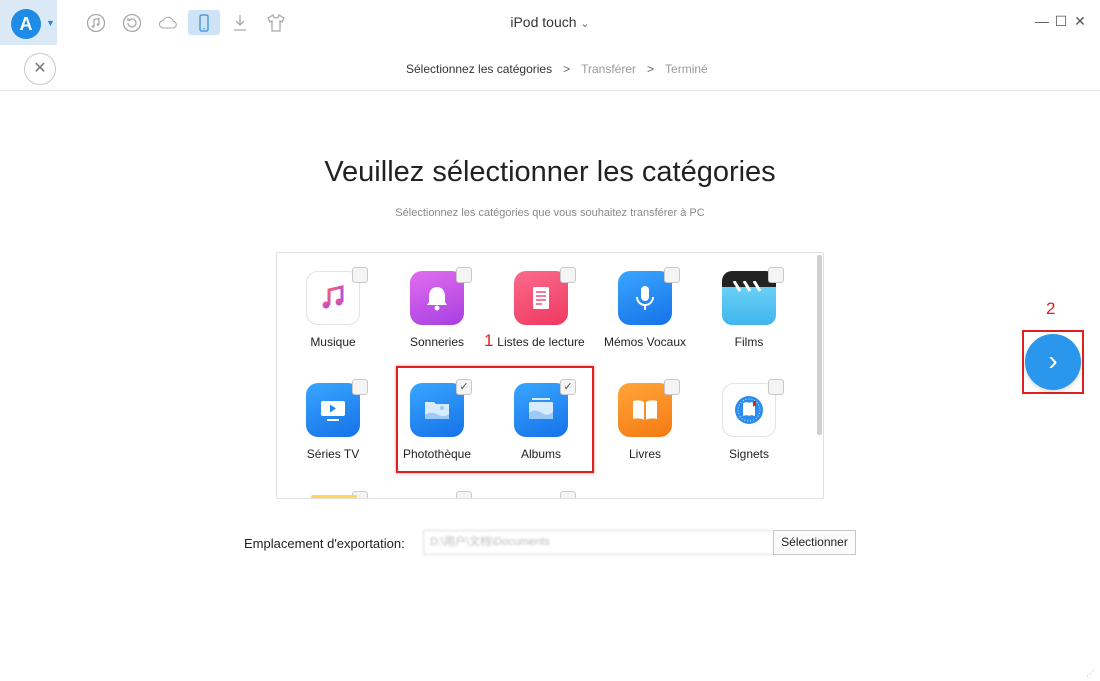 Image resolution: width=1100 pixels, height=681 pixels. What do you see at coordinates (814, 542) in the screenshot?
I see `select-folder-button: Sélectionner` at bounding box center [814, 542].